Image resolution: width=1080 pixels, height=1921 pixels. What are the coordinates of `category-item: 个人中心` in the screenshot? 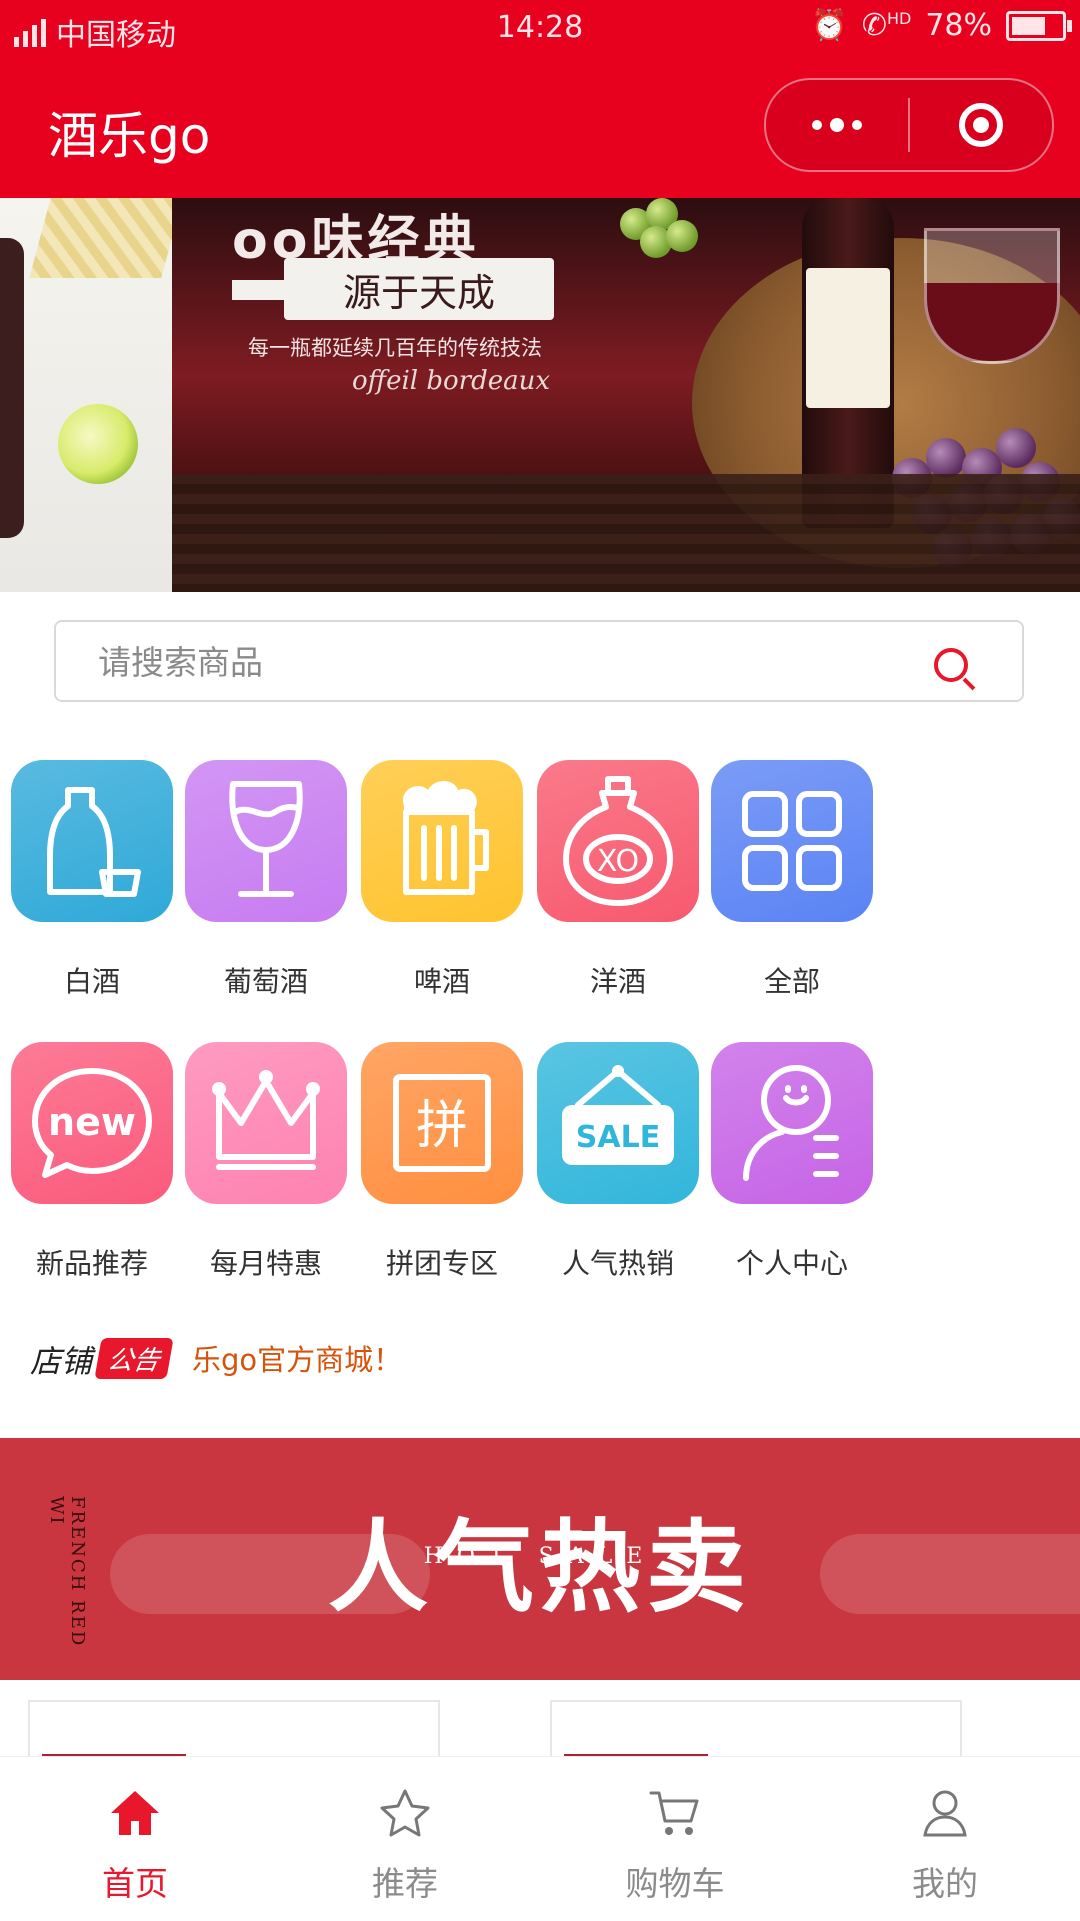 It's located at (792, 1162).